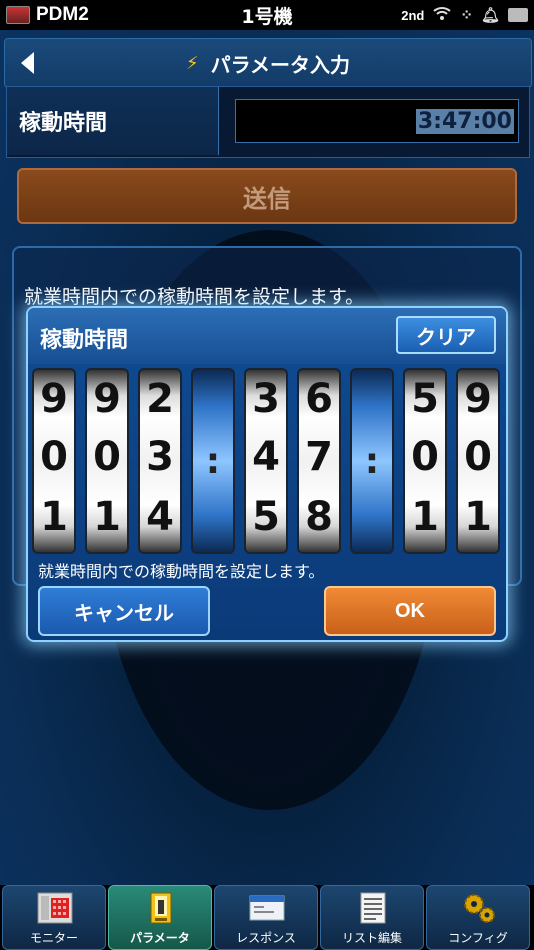  I want to click on back-button, so click(27, 63).